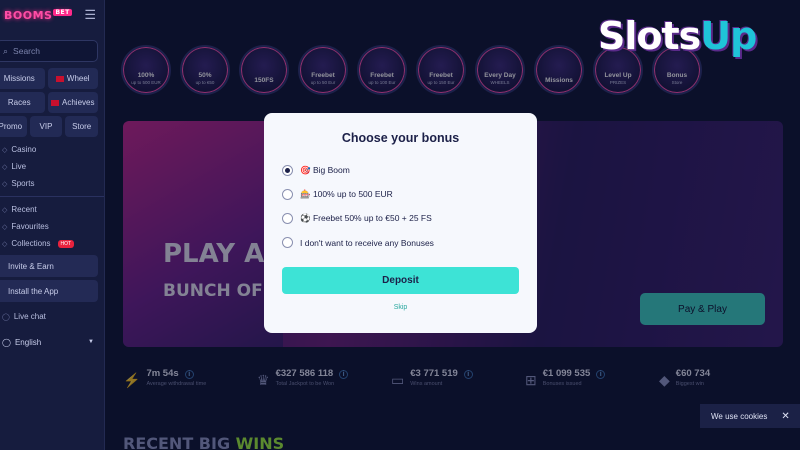 The image size is (800, 450). Describe the element at coordinates (728, 36) in the screenshot. I see `watermark-b: Up` at that location.